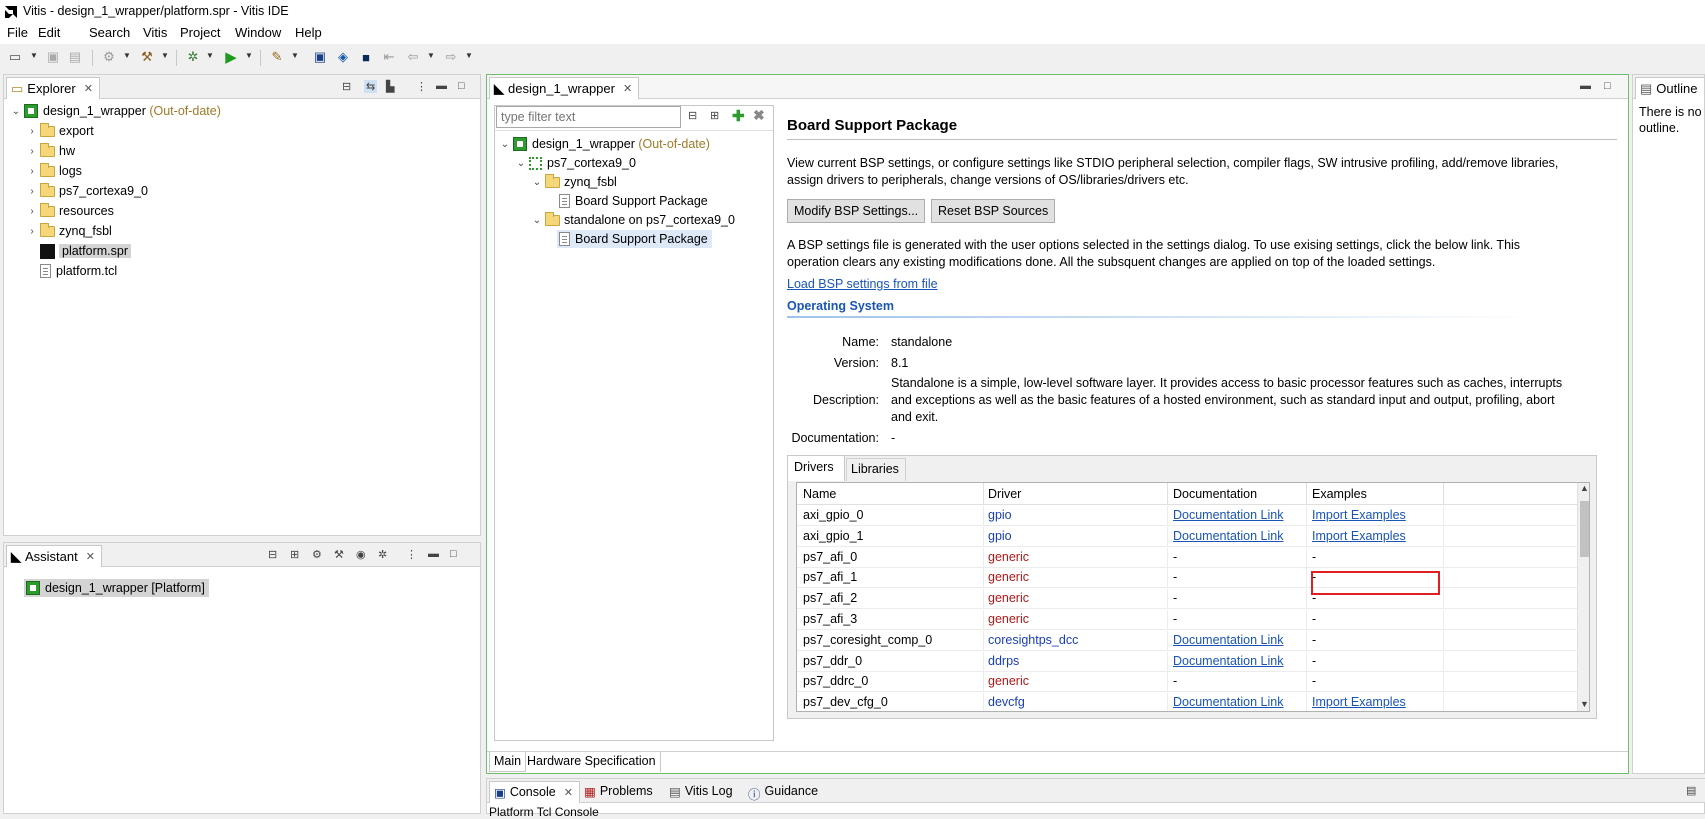  Describe the element at coordinates (1187, 620) in the screenshot. I see `table-row: ps7_afi_3 generic - -` at that location.